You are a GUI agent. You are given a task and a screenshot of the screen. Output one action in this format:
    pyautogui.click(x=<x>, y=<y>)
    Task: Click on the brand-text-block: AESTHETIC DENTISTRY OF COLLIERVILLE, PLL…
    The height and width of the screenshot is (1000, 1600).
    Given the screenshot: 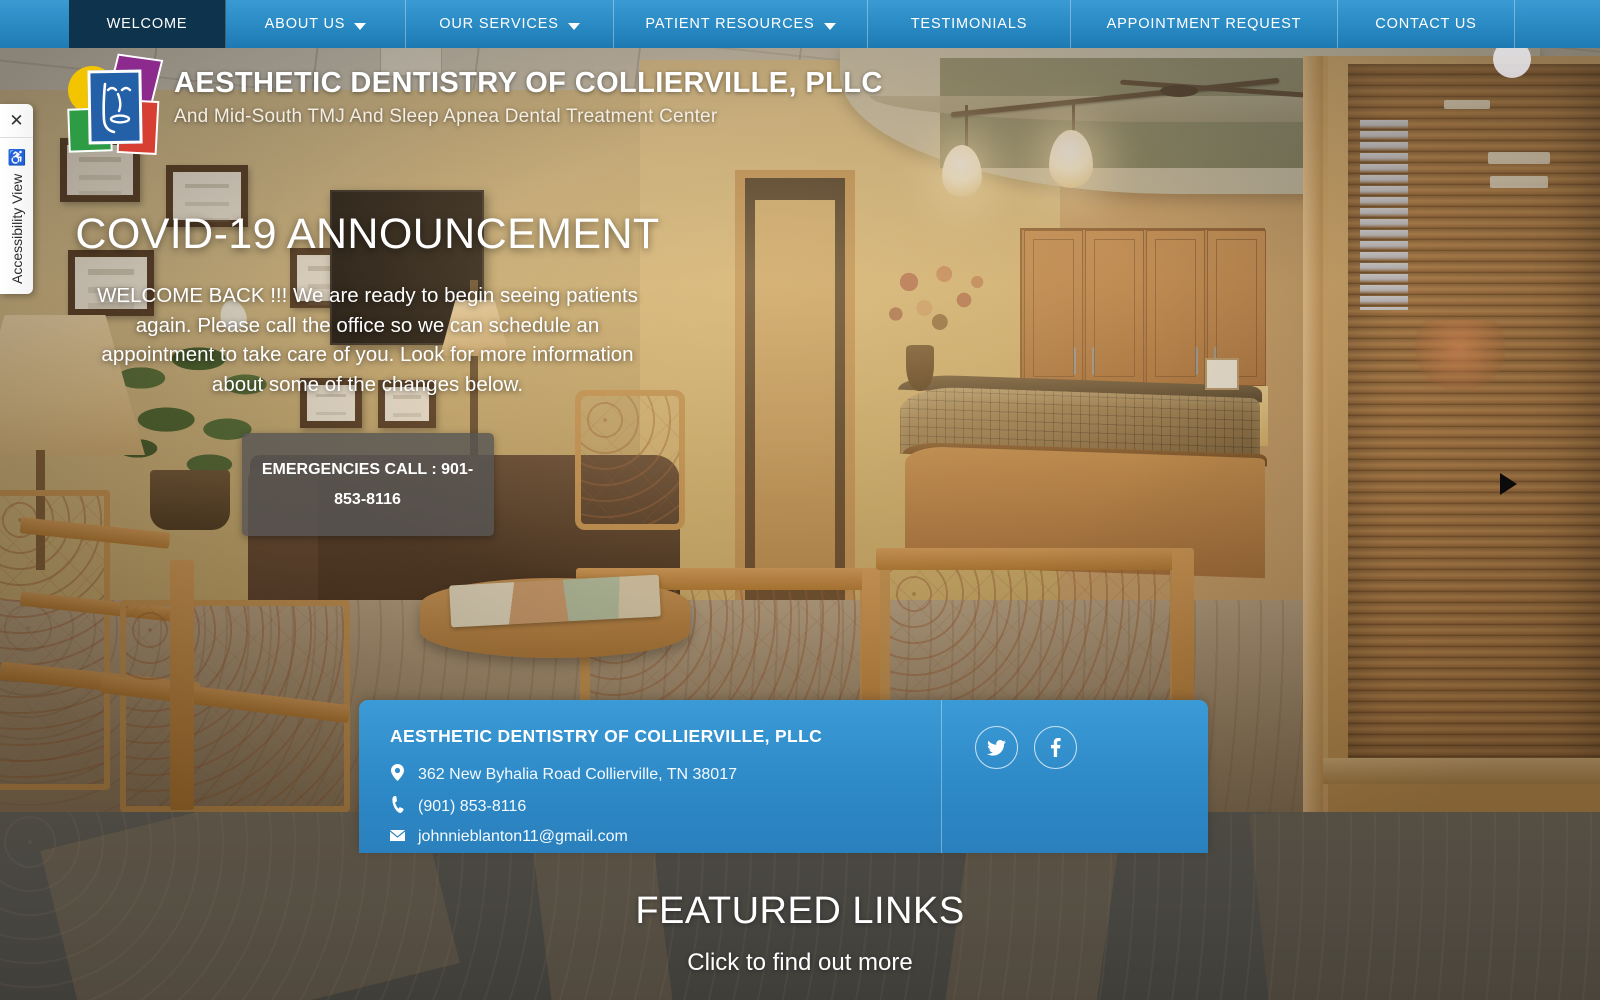 What is the action you would take?
    pyautogui.click(x=528, y=91)
    